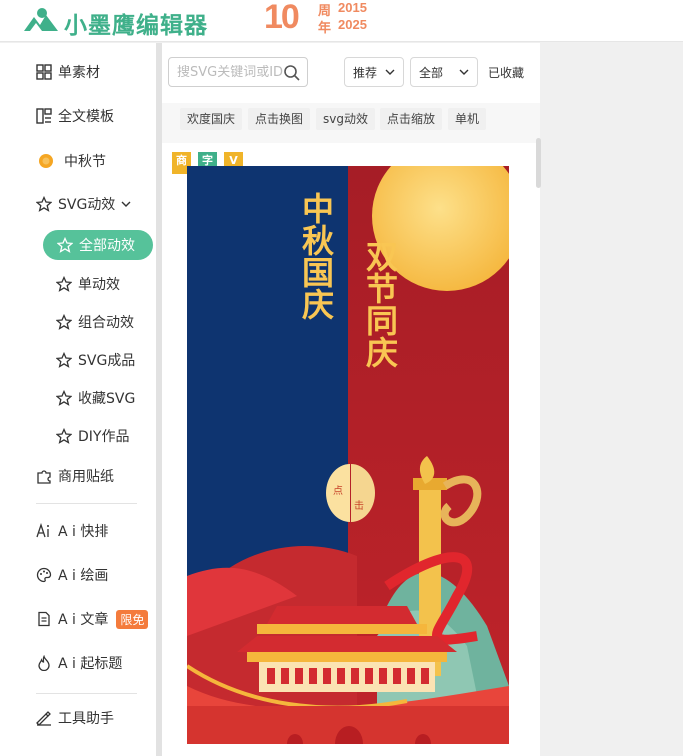 The width and height of the screenshot is (683, 756). What do you see at coordinates (87, 205) in the screenshot?
I see `sidebar-item-label: SVG动效` at bounding box center [87, 205].